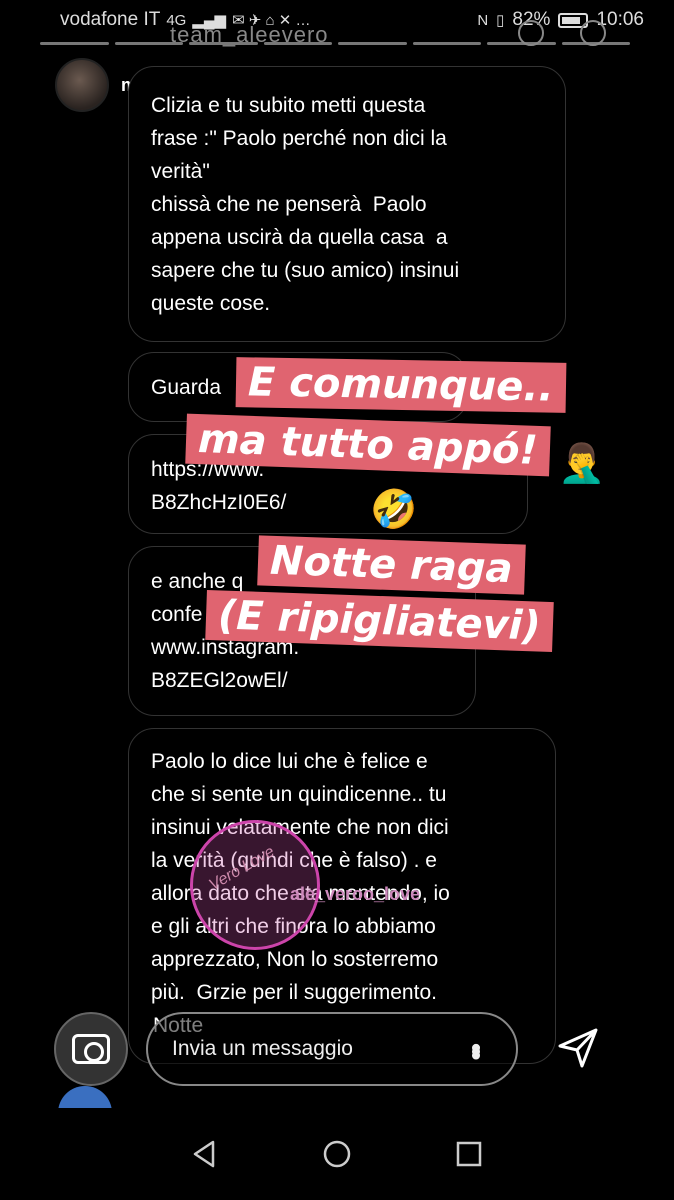  I want to click on recents-icon, so click(469, 1154).